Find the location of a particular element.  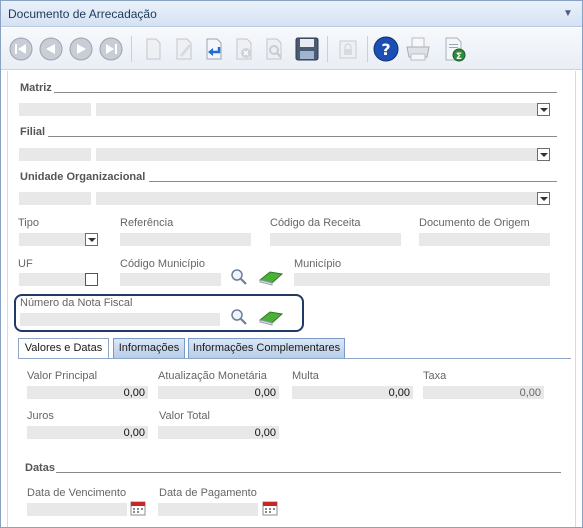

toolbar: ? Σ is located at coordinates (291, 49).